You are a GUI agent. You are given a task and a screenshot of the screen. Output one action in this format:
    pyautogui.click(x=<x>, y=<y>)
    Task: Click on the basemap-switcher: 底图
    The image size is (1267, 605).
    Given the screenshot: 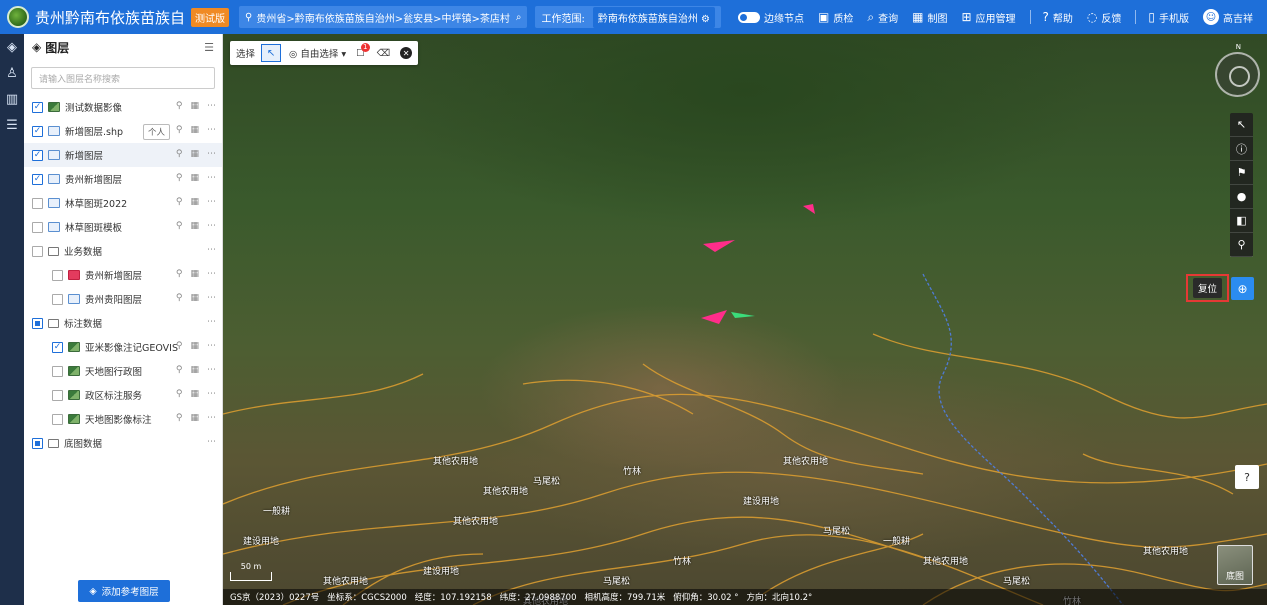 What is the action you would take?
    pyautogui.click(x=1235, y=565)
    